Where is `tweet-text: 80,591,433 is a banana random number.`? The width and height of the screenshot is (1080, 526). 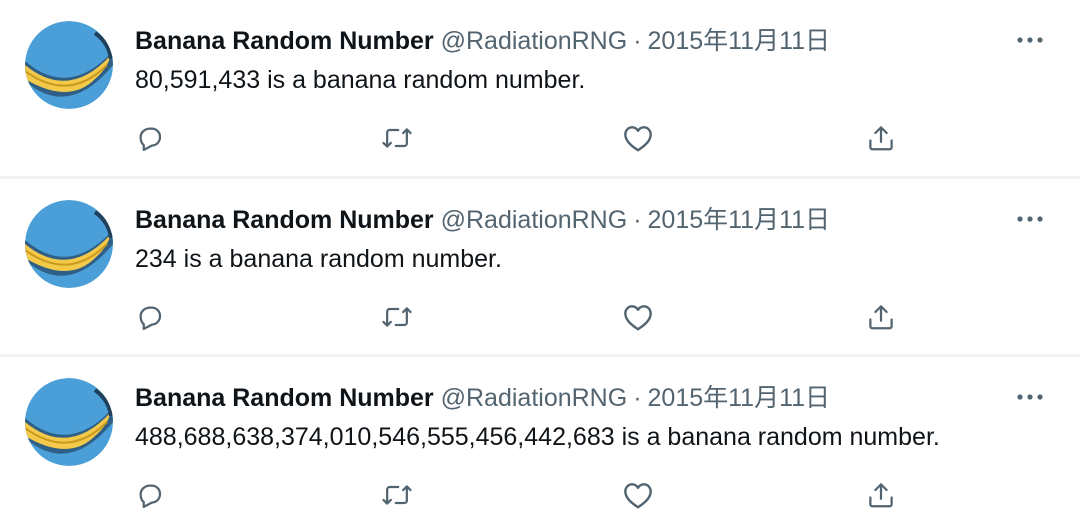
tweet-text: 80,591,433 is a banana random number. is located at coordinates (360, 80).